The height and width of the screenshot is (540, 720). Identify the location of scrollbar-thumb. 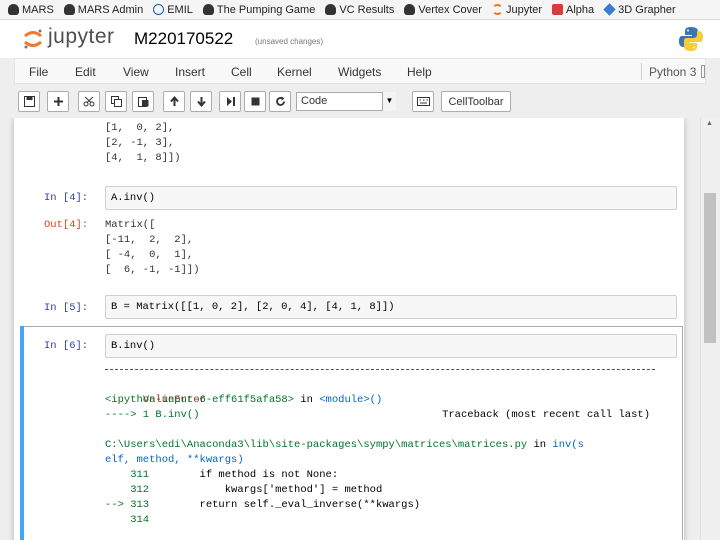
(710, 268).